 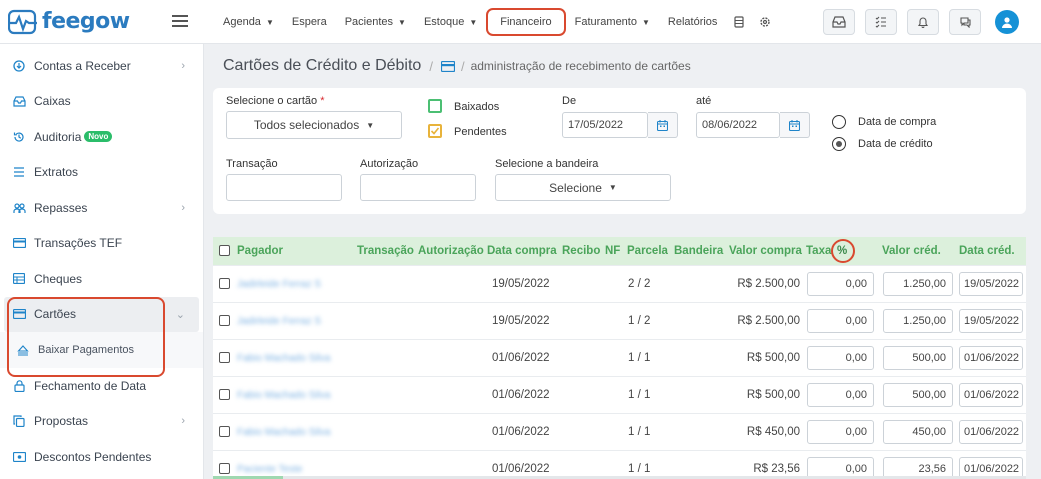 I want to click on sidebar-item-label: Propostas, so click(x=61, y=421).